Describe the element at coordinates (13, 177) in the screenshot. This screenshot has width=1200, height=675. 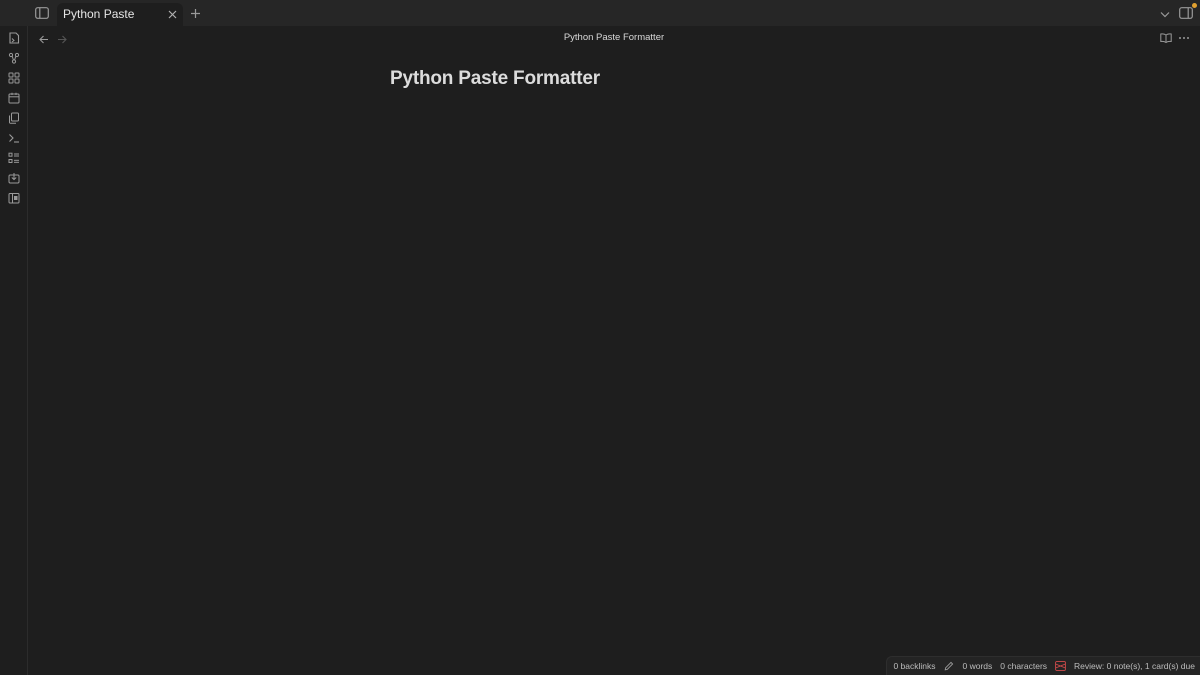
I see `import-icon` at that location.